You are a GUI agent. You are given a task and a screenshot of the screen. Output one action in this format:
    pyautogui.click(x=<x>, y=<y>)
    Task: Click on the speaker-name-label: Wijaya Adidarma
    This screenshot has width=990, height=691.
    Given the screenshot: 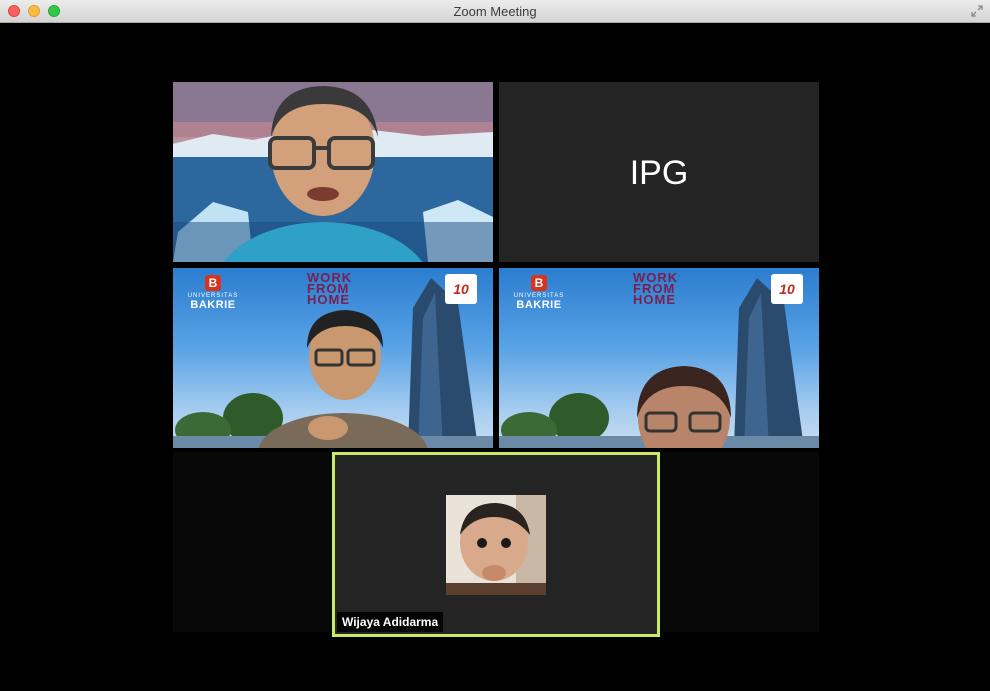 What is the action you would take?
    pyautogui.click(x=390, y=622)
    